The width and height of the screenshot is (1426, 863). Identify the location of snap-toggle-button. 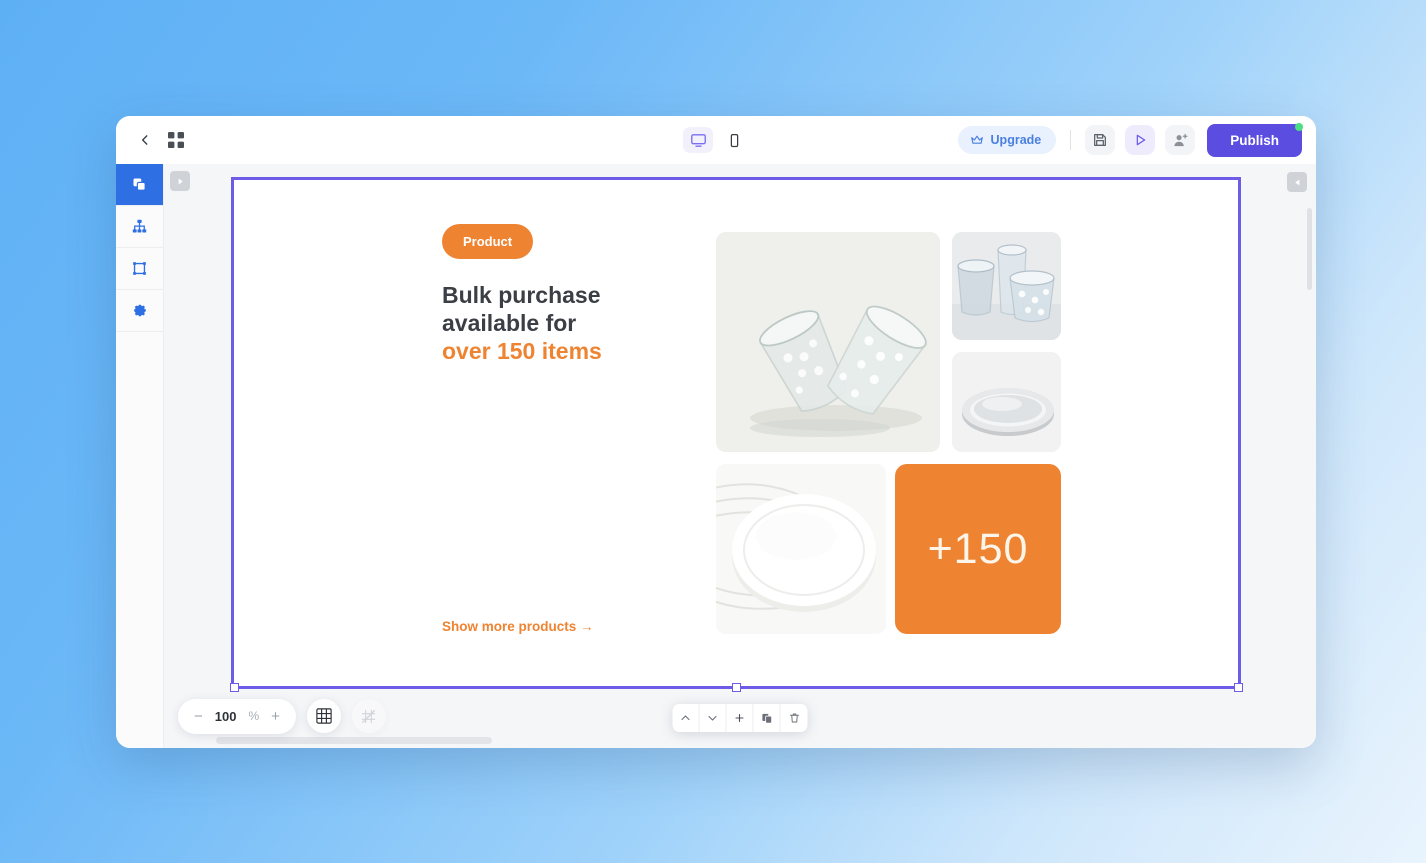
(368, 716).